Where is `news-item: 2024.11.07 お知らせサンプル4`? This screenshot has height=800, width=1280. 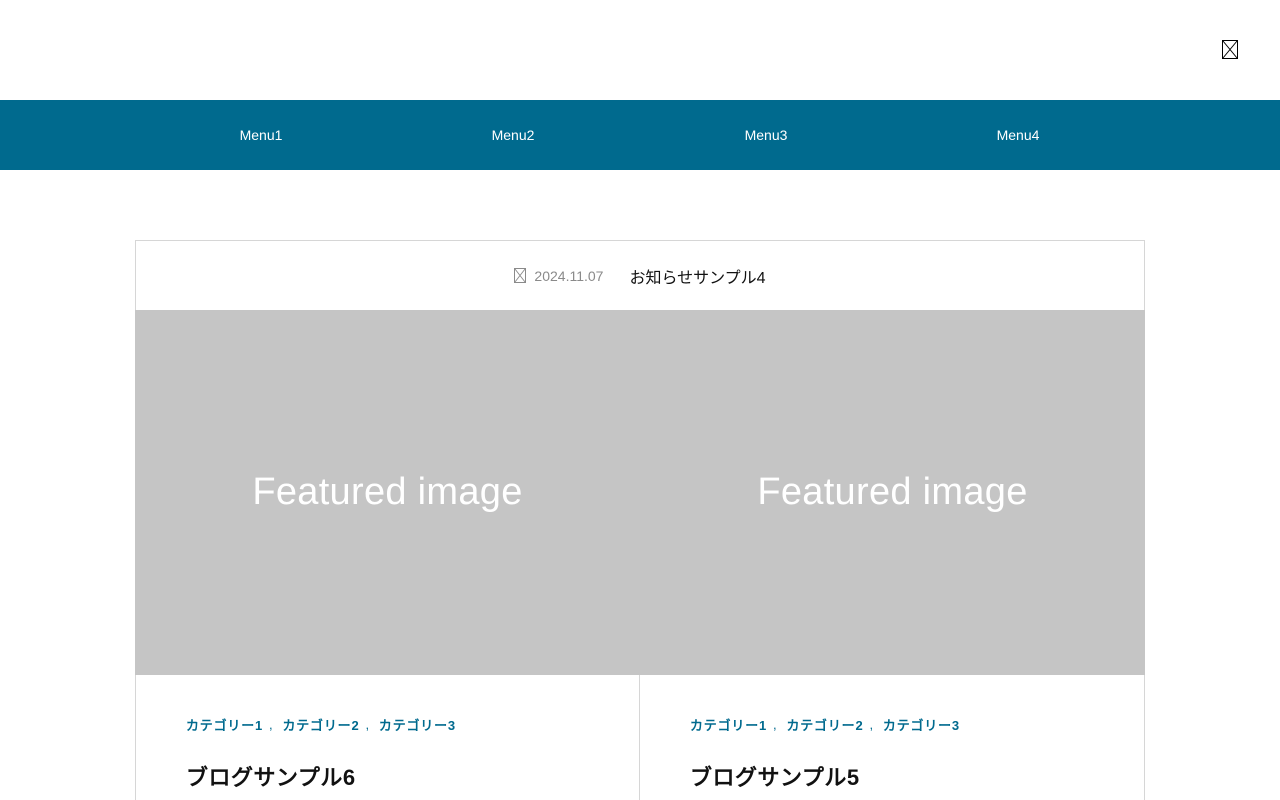 news-item: 2024.11.07 お知らせサンプル4 is located at coordinates (640, 276).